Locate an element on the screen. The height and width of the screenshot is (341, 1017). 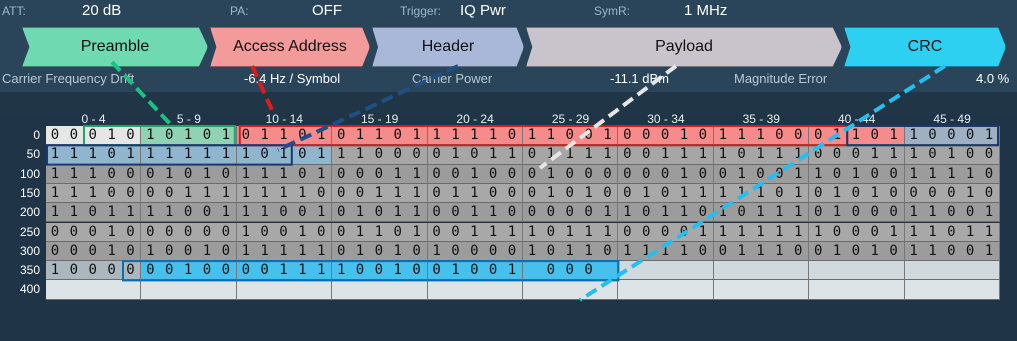
access-address-button: Access Address is located at coordinates (290, 47).